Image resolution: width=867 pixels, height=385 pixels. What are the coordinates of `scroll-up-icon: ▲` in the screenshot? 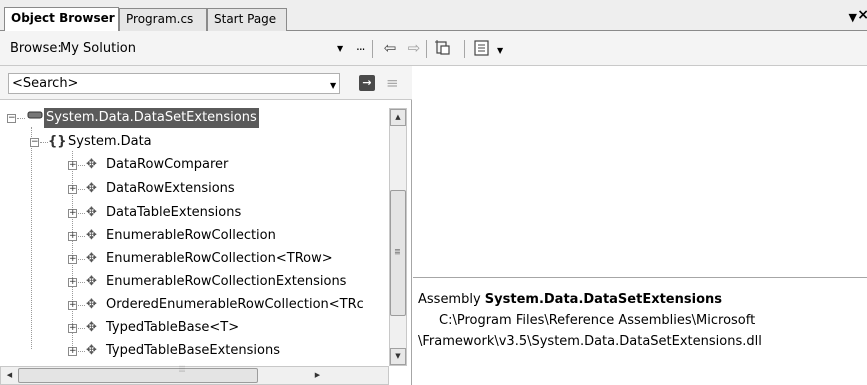 It's located at (398, 117).